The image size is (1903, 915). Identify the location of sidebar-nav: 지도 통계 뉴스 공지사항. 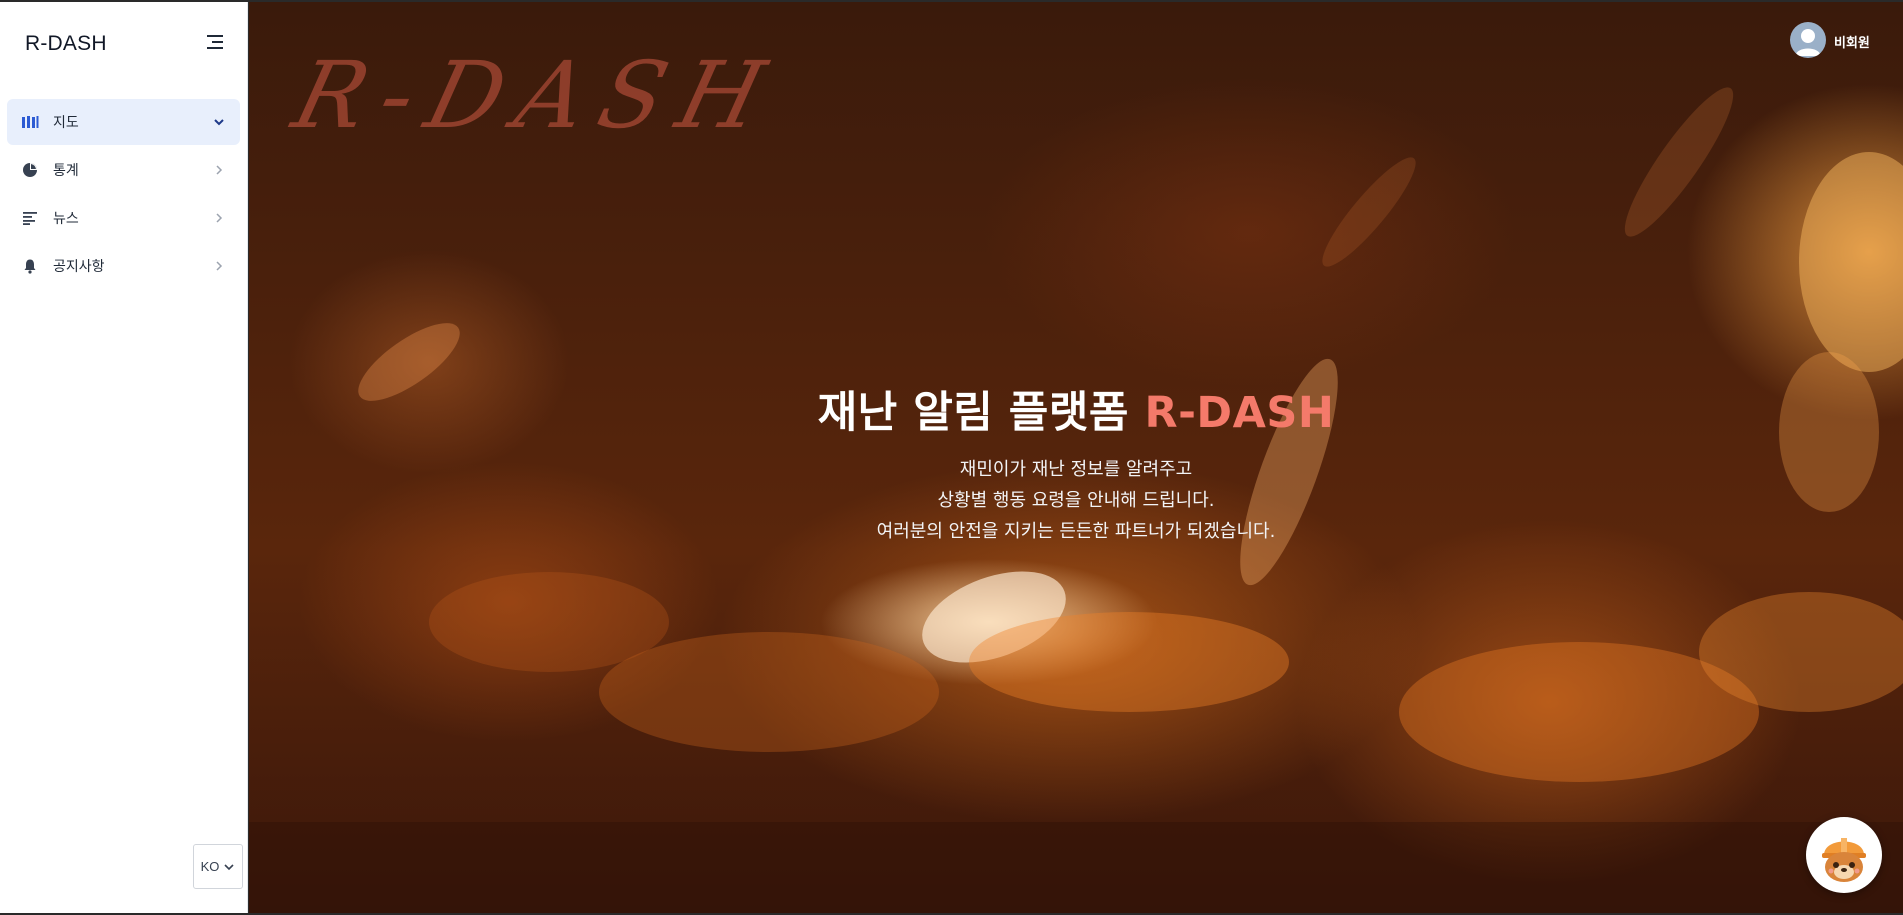
(123, 195).